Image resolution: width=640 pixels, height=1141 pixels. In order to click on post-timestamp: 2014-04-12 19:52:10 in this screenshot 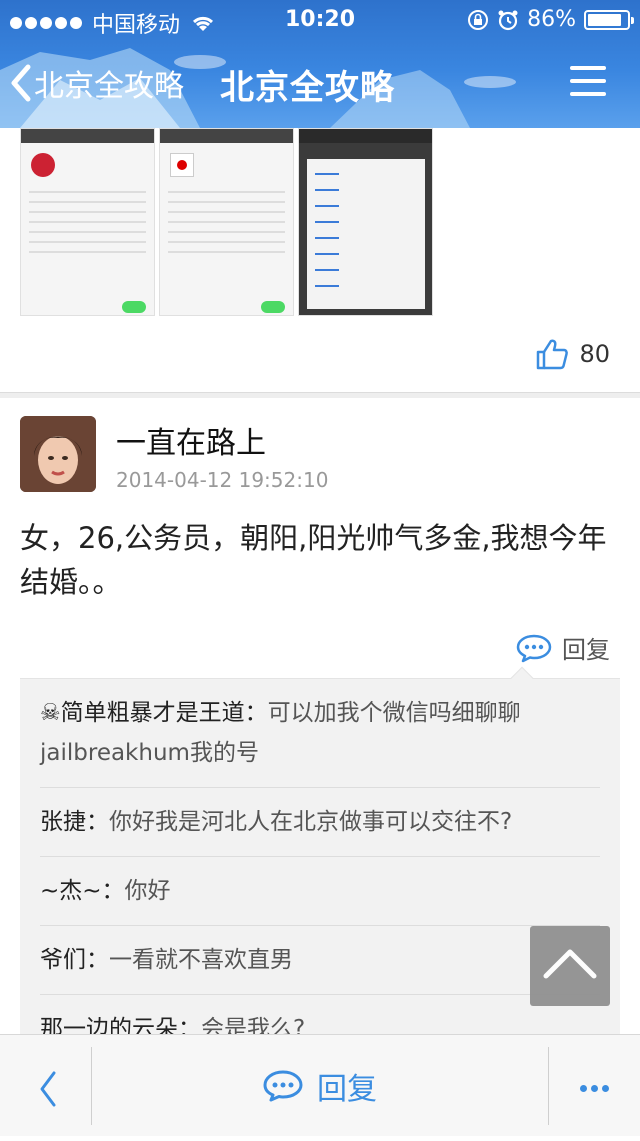, I will do `click(222, 480)`.